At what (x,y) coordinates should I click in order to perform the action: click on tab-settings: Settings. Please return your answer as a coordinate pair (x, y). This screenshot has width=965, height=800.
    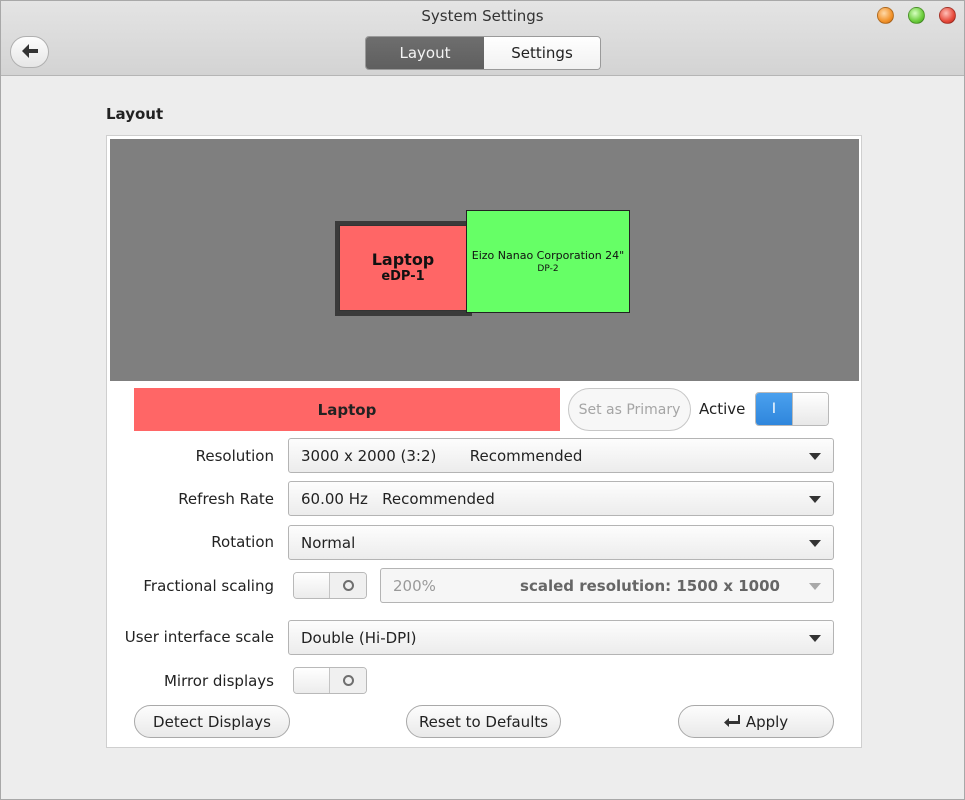
    Looking at the image, I should click on (542, 53).